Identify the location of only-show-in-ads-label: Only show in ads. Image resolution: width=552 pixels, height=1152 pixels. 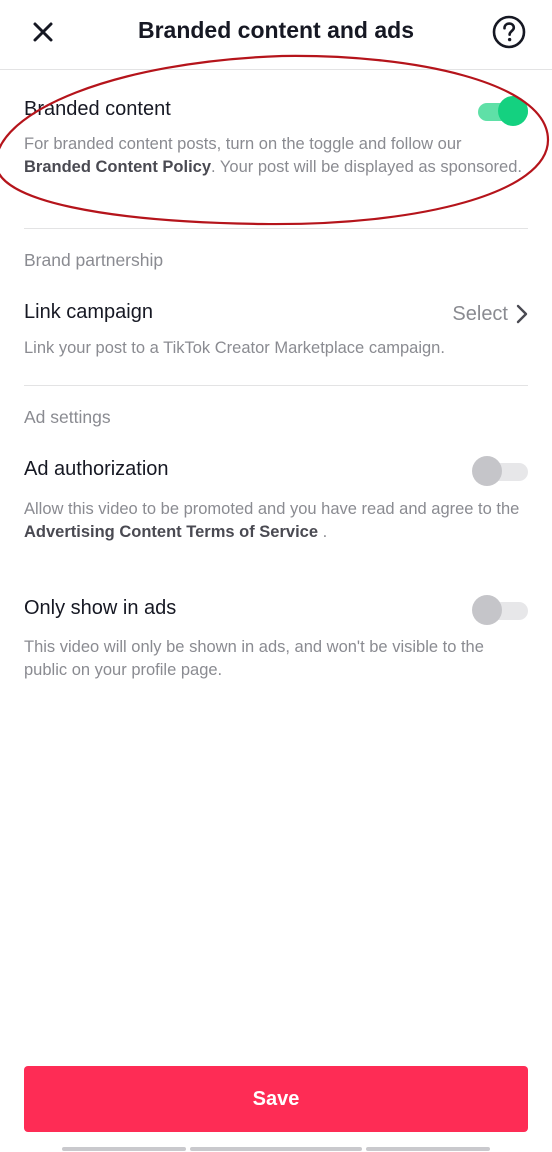
(100, 608).